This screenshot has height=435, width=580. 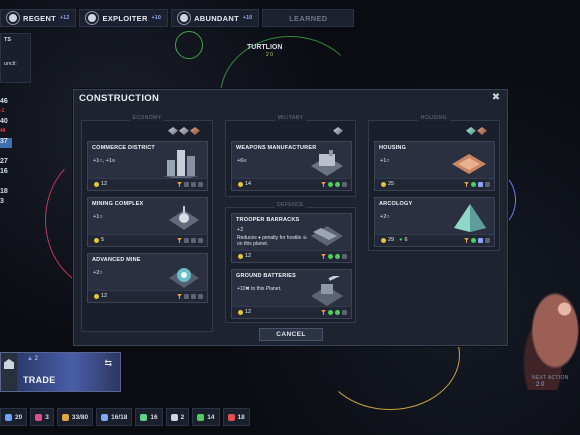 What do you see at coordinates (119, 417) in the screenshot?
I see `resource-value: 16/18` at bounding box center [119, 417].